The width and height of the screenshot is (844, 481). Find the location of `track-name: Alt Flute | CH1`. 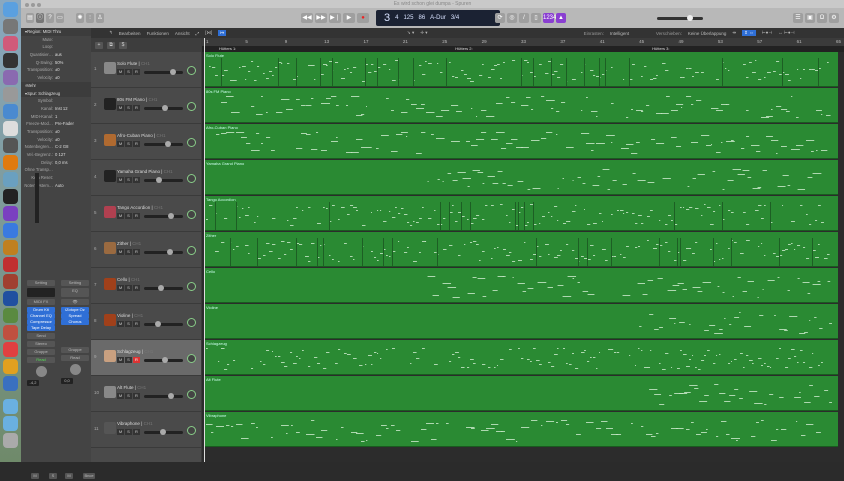

track-name: Alt Flute | CH1 is located at coordinates (131, 387).